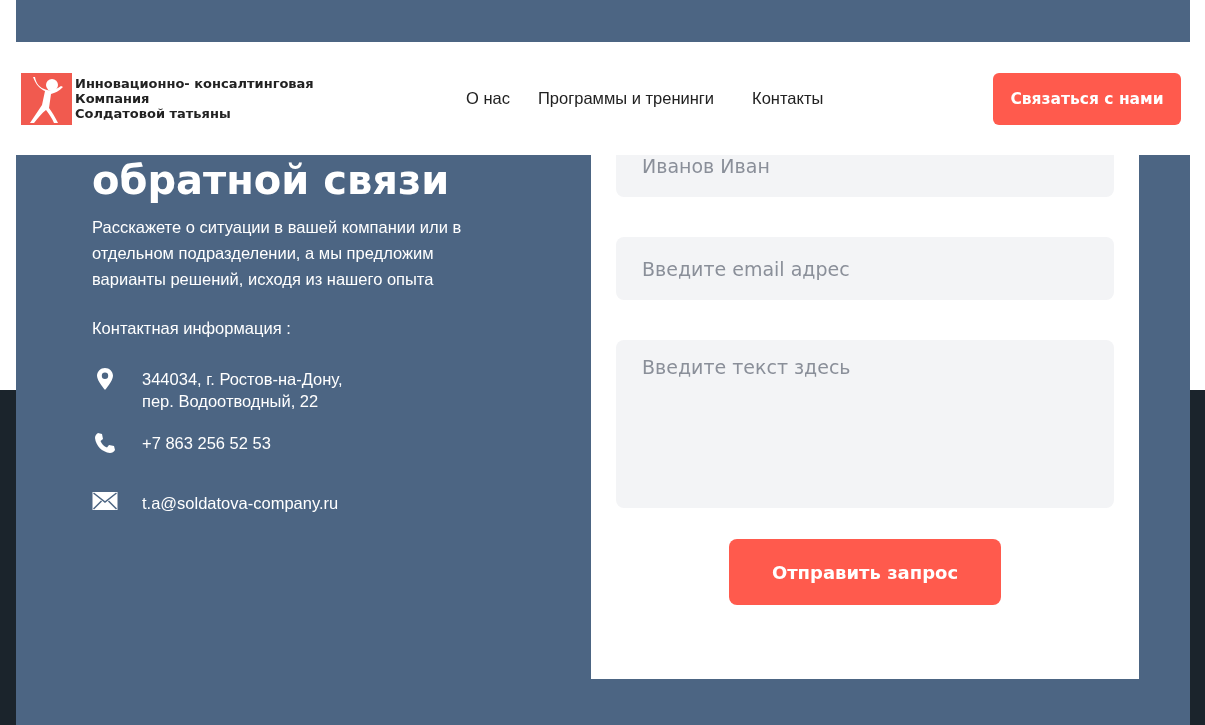 Image resolution: width=1205 pixels, height=725 pixels. What do you see at coordinates (194, 98) in the screenshot?
I see `company-name: Инновационно- консалтинговая Компания Солдатовой татьяны` at bounding box center [194, 98].